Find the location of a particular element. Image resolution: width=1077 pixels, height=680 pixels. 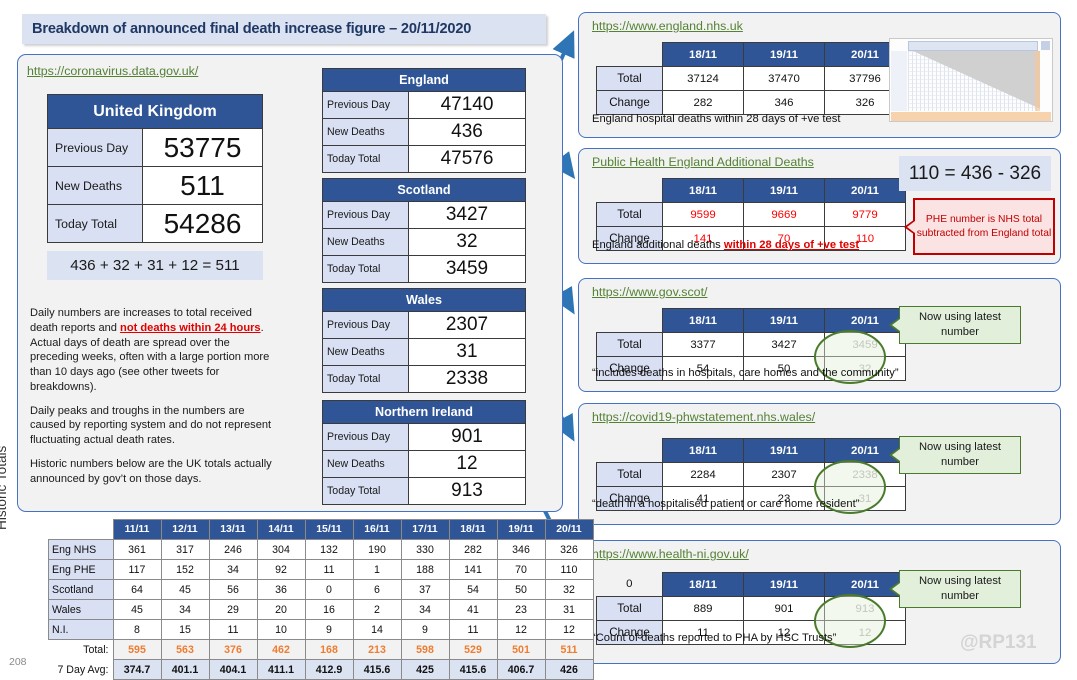

data-cell: 41 is located at coordinates (473, 609).